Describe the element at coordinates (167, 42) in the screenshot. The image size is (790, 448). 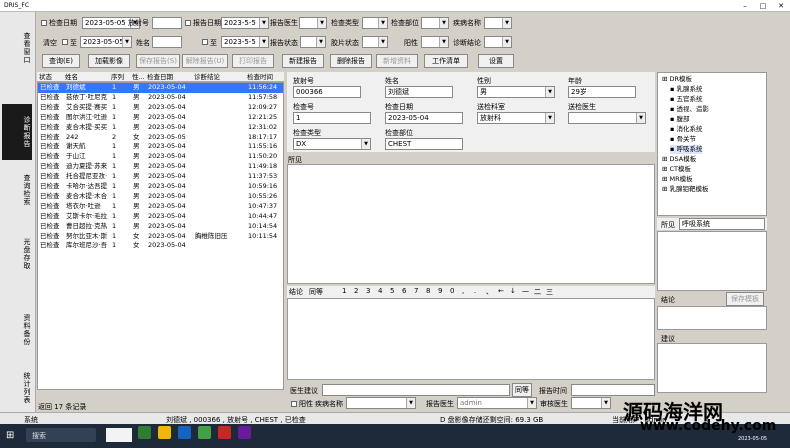
I see `name-search-input` at that location.